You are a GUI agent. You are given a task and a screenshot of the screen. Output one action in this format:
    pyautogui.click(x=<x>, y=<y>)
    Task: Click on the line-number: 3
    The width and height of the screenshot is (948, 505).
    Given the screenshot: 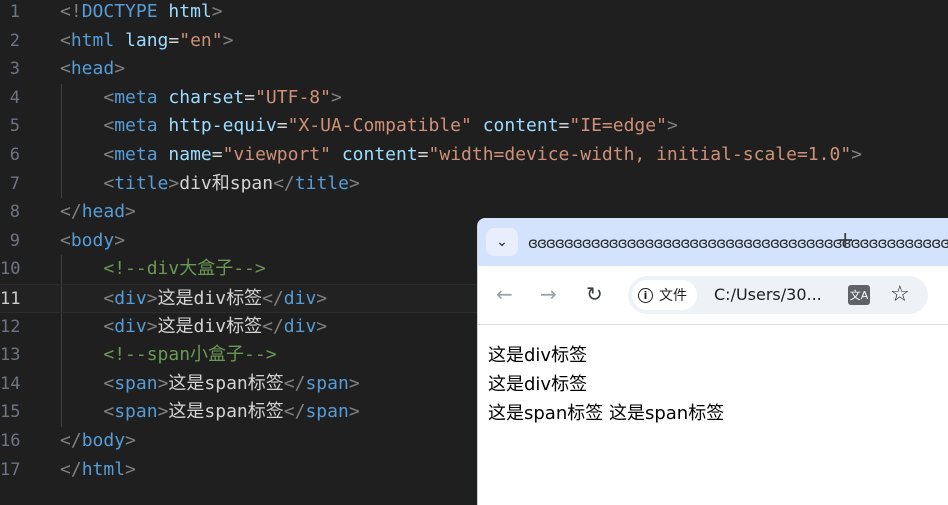 What is the action you would take?
    pyautogui.click(x=14, y=69)
    